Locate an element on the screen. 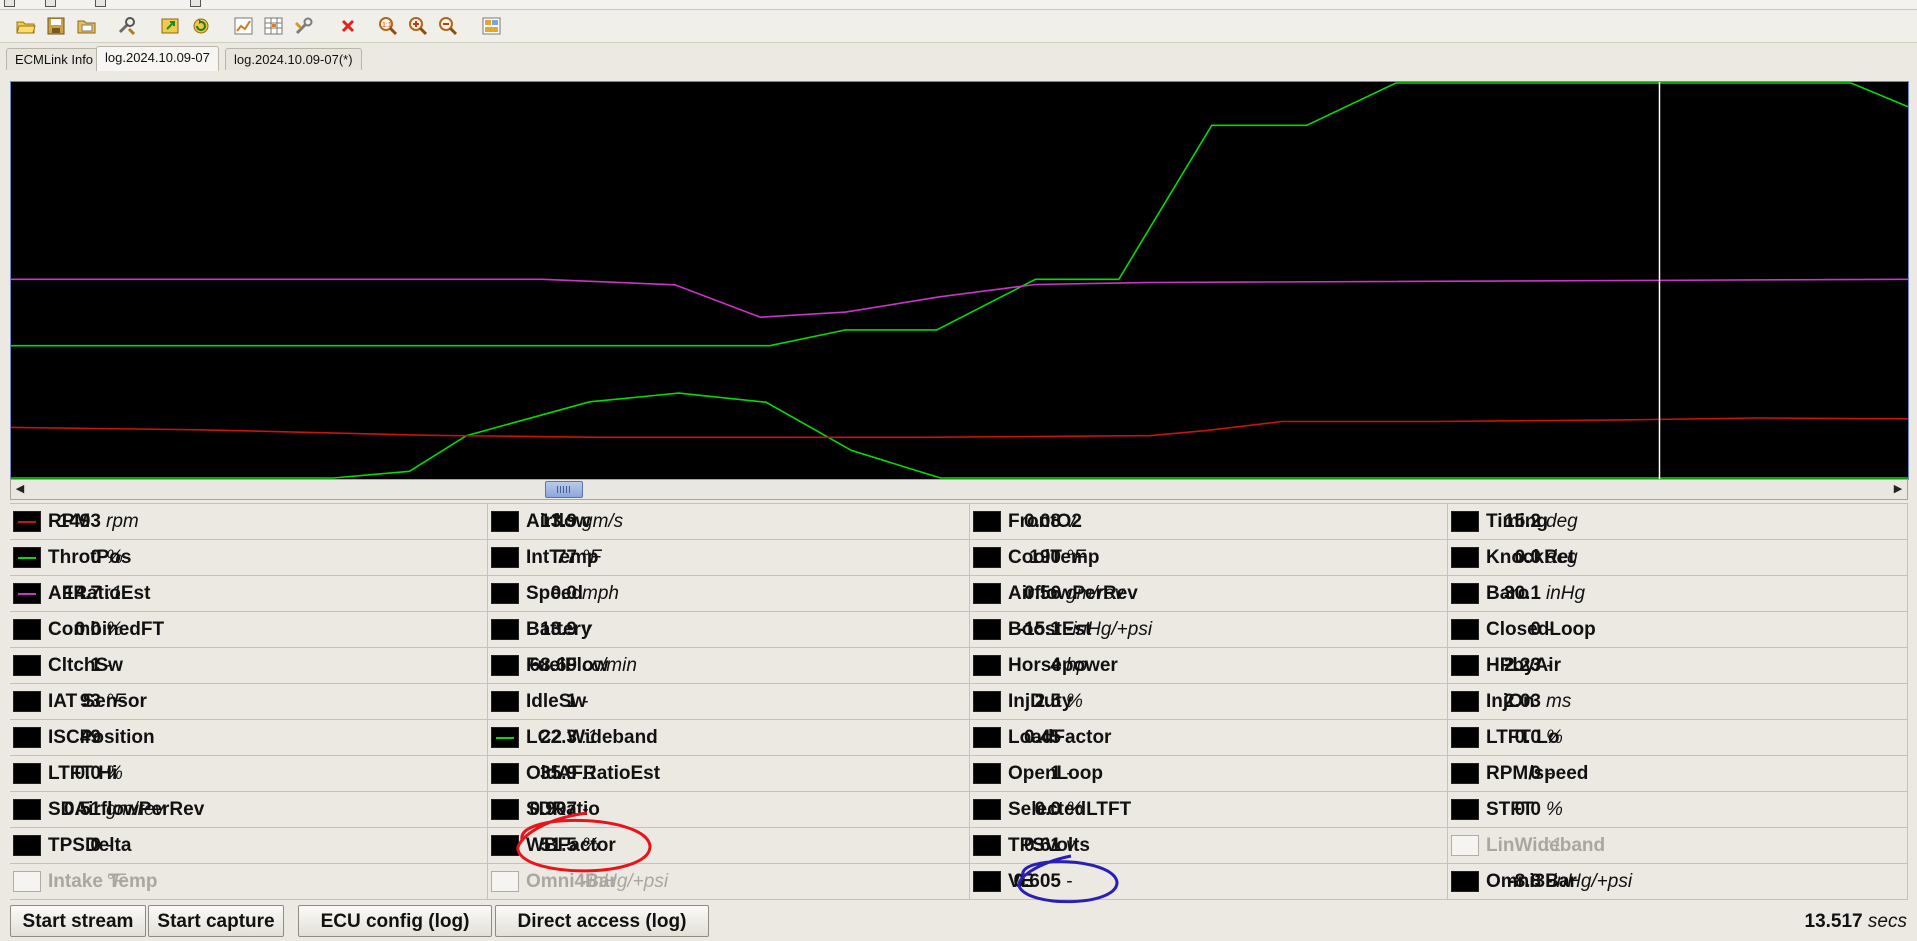  direct-access-button: Direct access (log) is located at coordinates (602, 921).